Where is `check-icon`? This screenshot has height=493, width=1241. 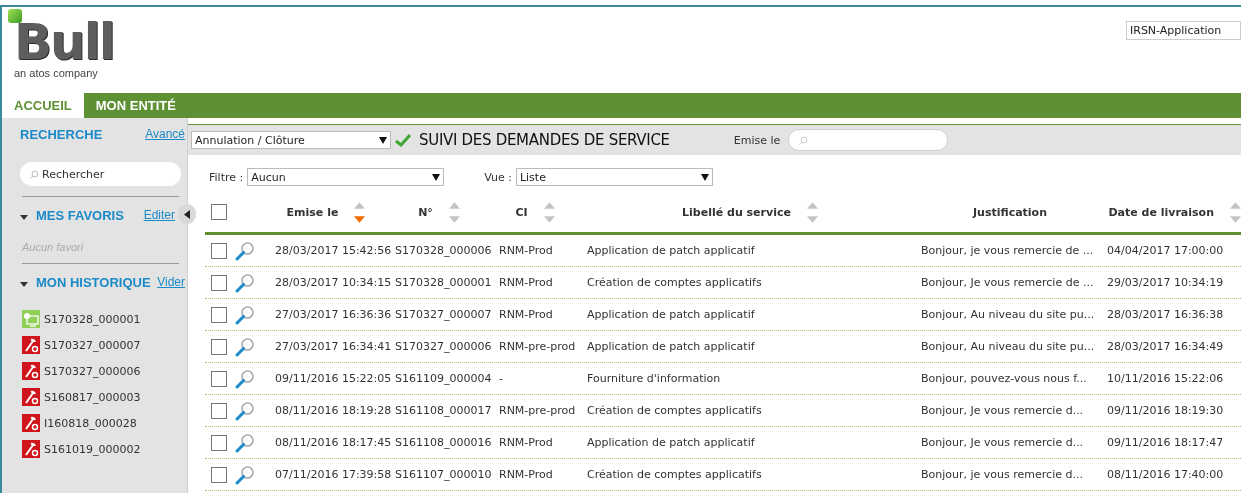
check-icon is located at coordinates (403, 140).